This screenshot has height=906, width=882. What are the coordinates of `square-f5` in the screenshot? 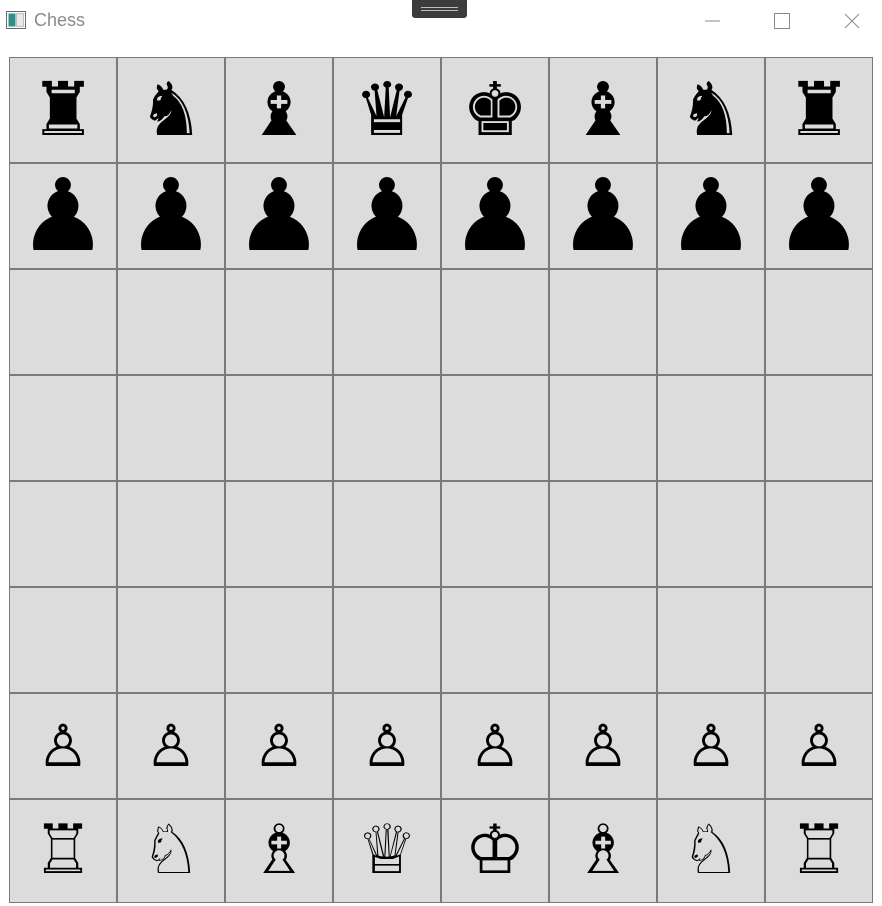 It's located at (603, 428).